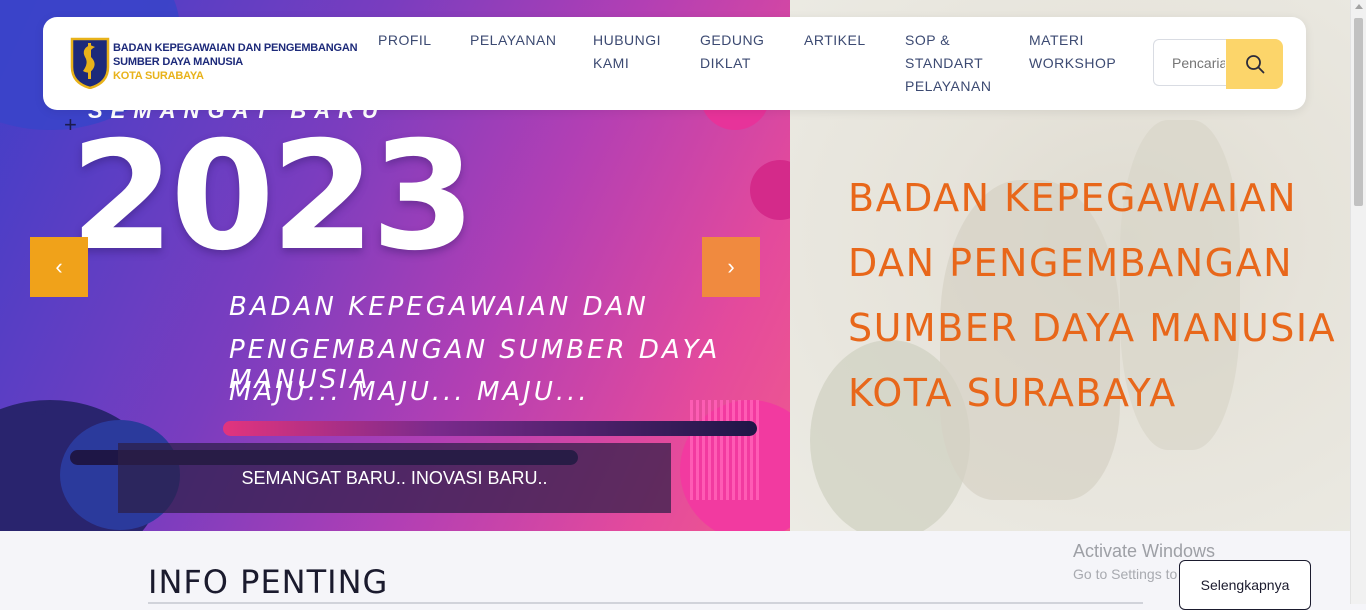 The width and height of the screenshot is (1366, 610). What do you see at coordinates (178, 62) in the screenshot?
I see `brand-line: SUMBER DAYA MANUSIA` at bounding box center [178, 62].